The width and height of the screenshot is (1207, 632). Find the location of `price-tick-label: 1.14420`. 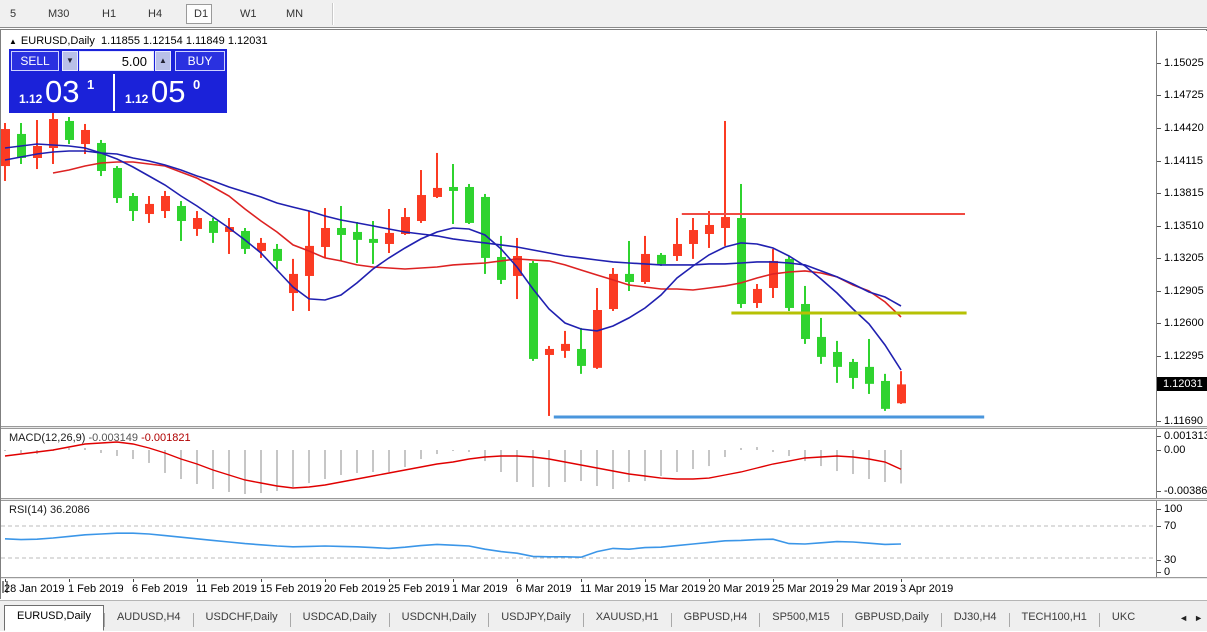

price-tick-label: 1.14420 is located at coordinates (1184, 127).